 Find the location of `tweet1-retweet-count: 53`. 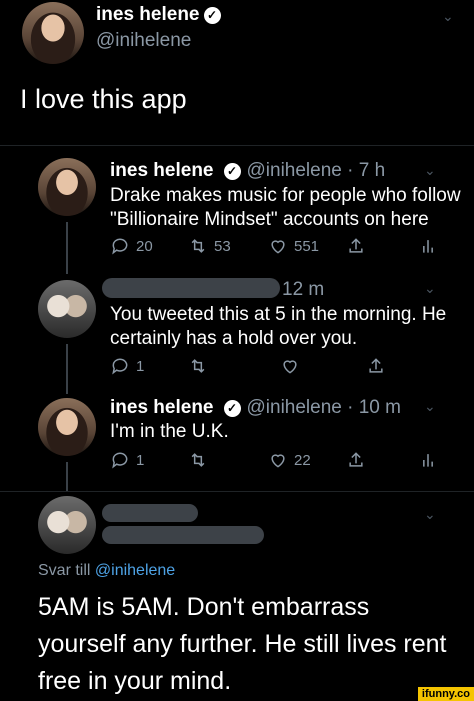

tweet1-retweet-count: 53 is located at coordinates (222, 246).